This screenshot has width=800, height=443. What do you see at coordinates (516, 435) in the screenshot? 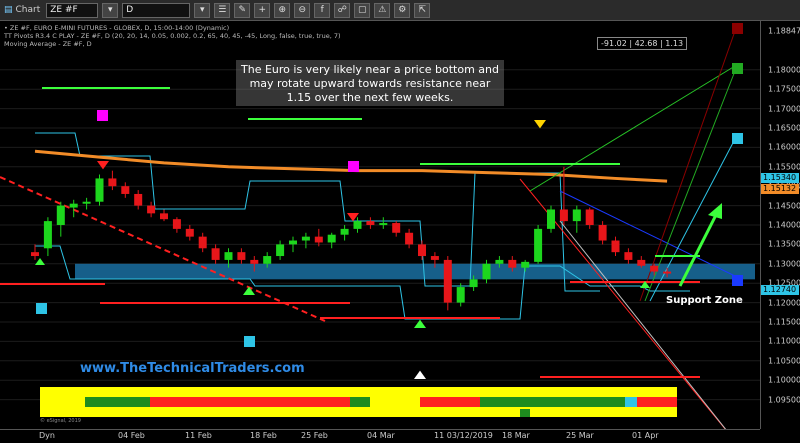
I see `date-tick-label: 18 Mar` at bounding box center [516, 435].